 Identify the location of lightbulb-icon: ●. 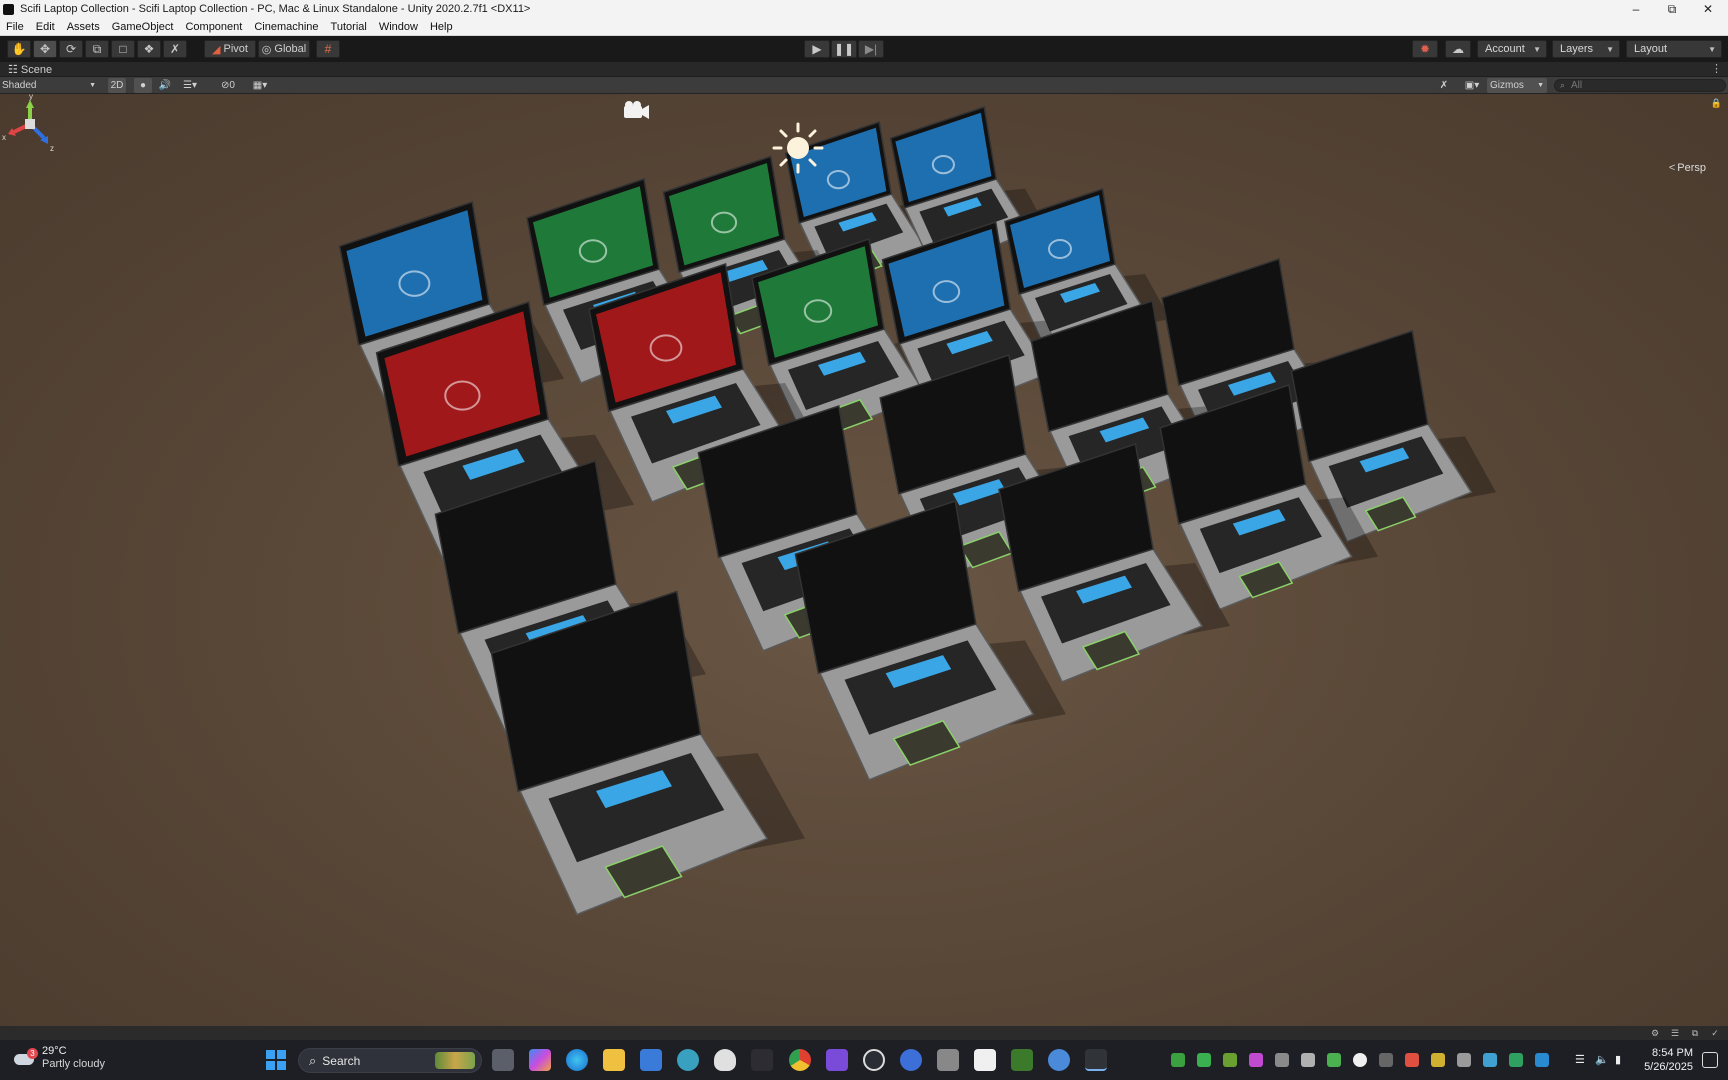
(143, 85).